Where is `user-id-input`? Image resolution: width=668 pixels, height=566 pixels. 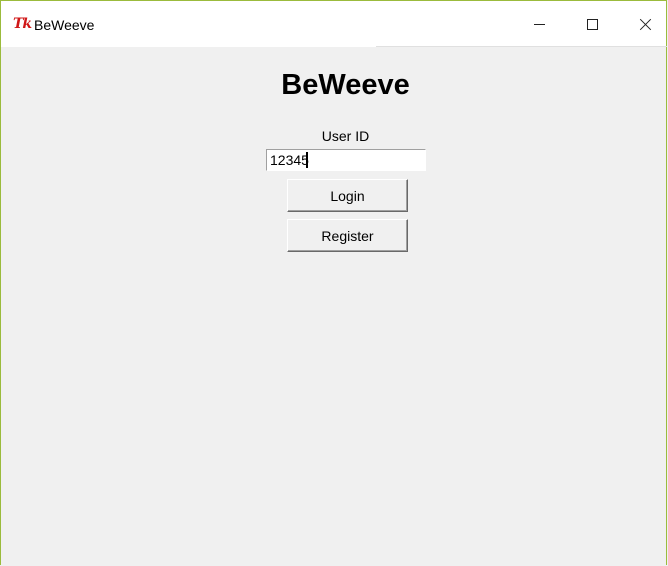 user-id-input is located at coordinates (346, 160).